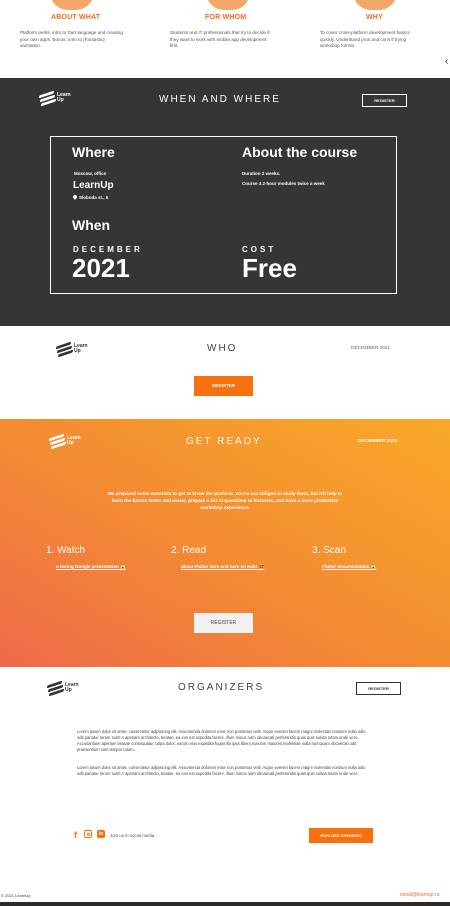 The height and width of the screenshot is (906, 450). I want to click on about-what-title: ABOUT WHAT, so click(76, 17).